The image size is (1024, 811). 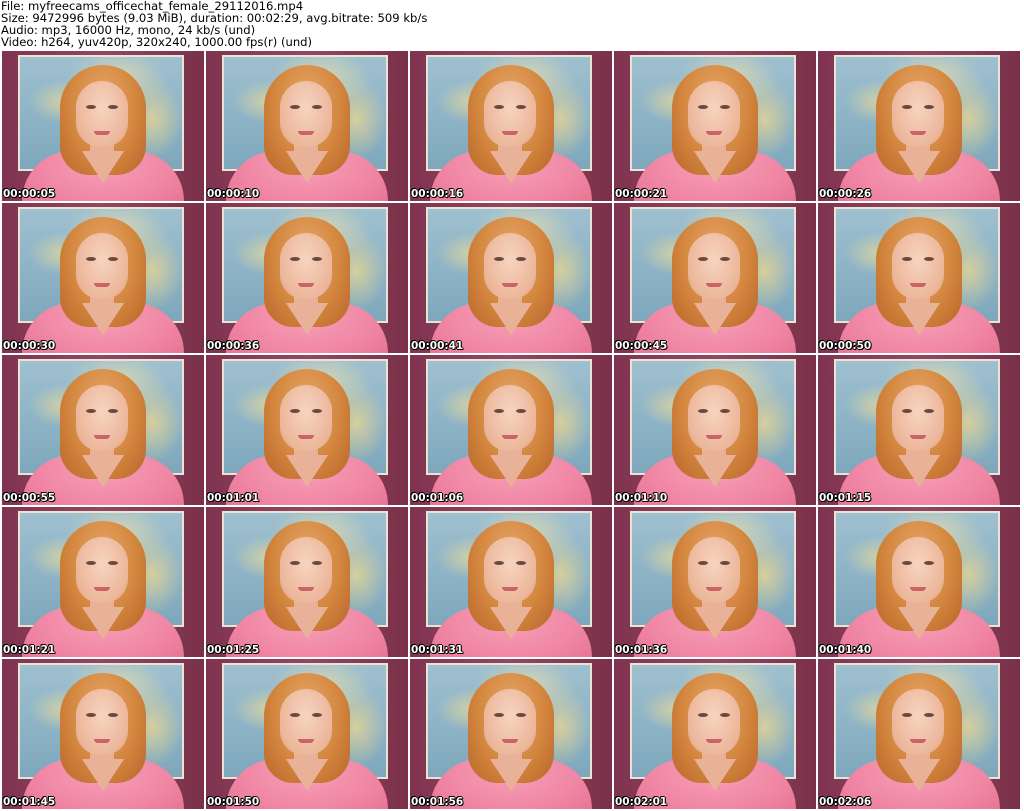 I want to click on thumbnail-timestamp: 00:02:06, so click(x=845, y=802).